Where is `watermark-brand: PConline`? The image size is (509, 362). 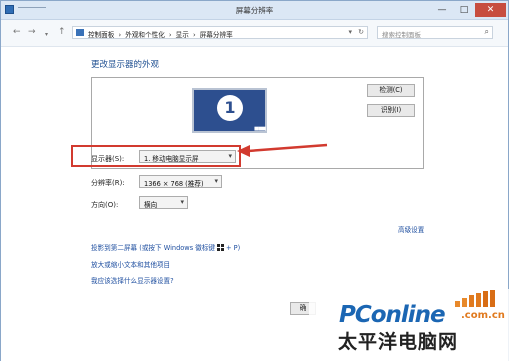 watermark-brand: PConline is located at coordinates (392, 315).